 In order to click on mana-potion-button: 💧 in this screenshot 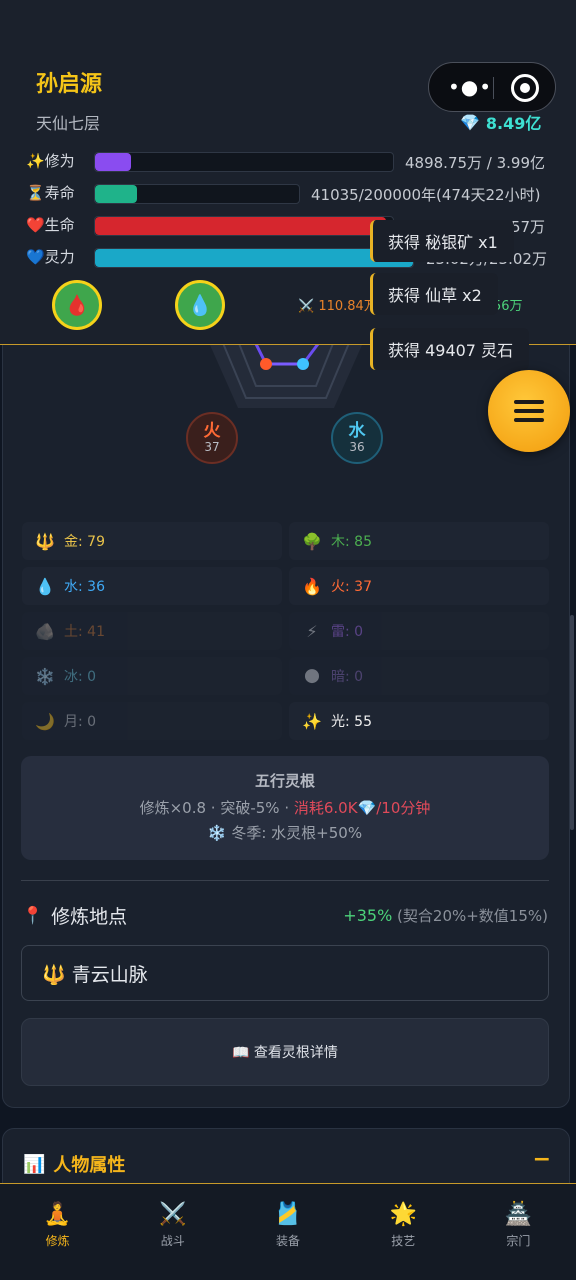, I will do `click(200, 305)`.